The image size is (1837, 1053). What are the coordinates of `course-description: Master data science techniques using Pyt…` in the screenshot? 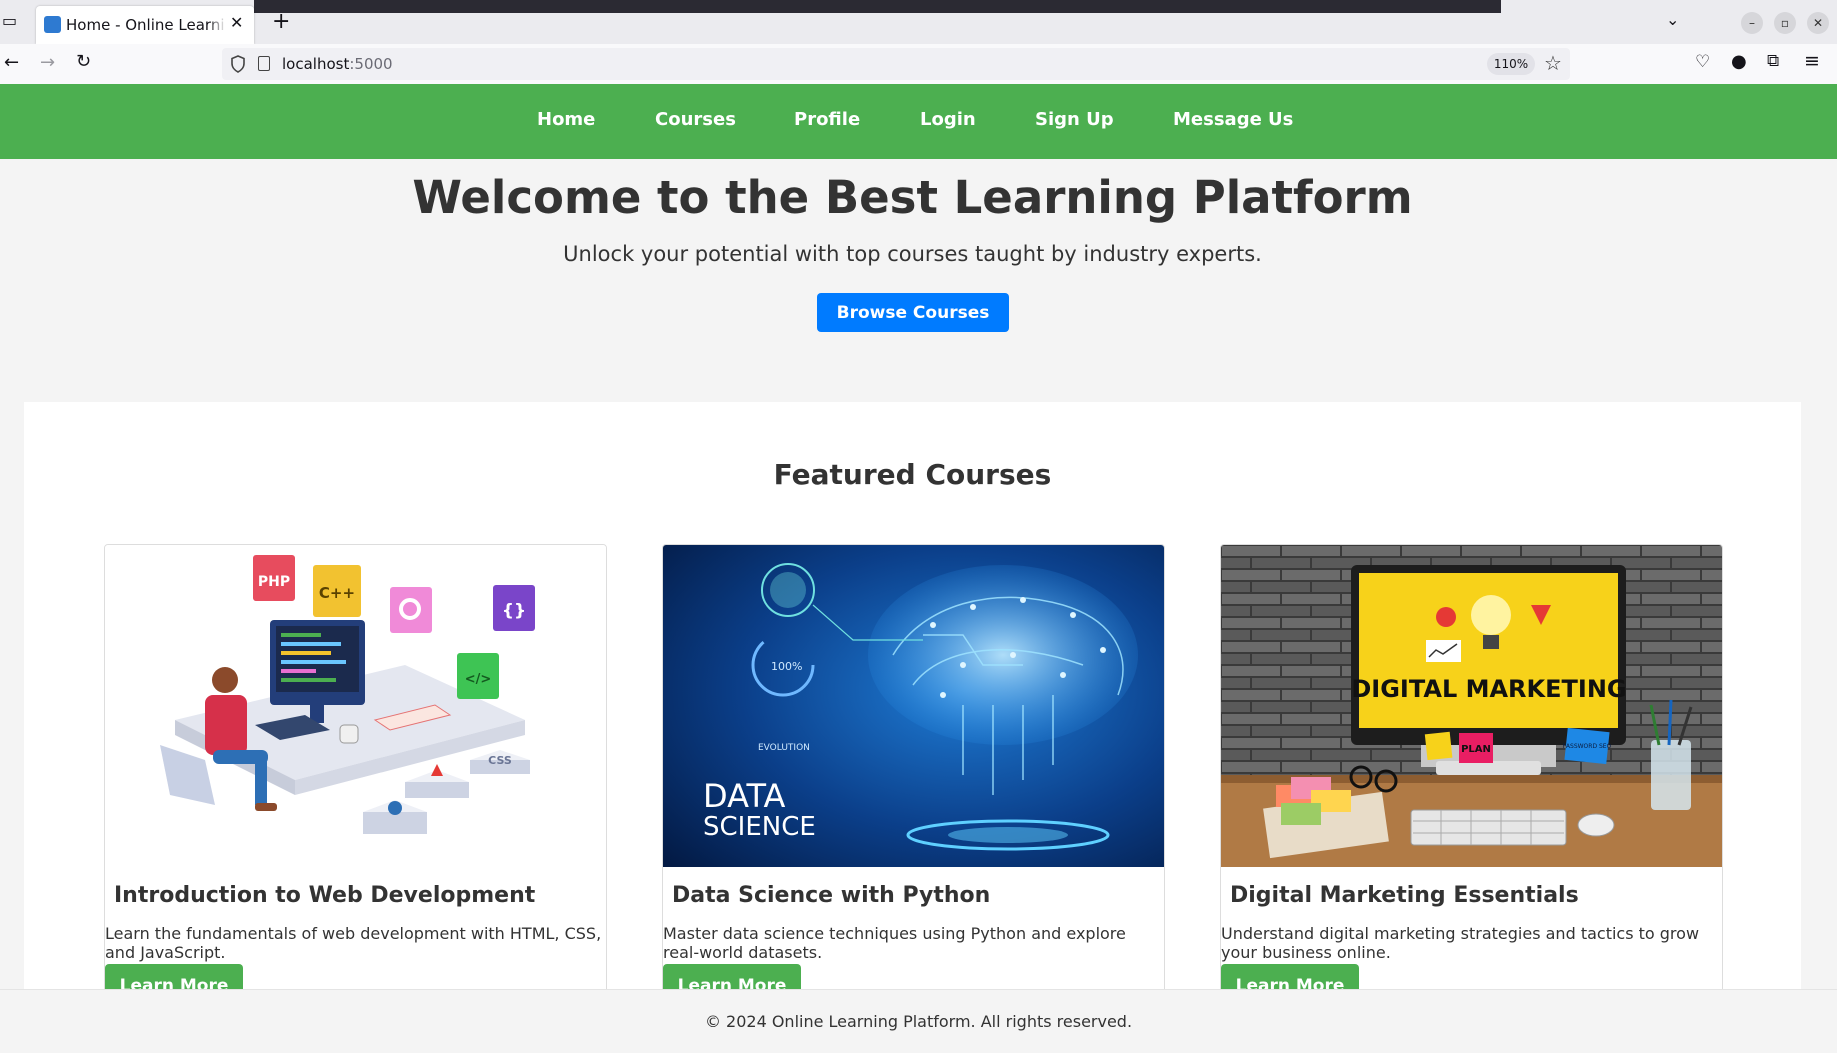 It's located at (894, 943).